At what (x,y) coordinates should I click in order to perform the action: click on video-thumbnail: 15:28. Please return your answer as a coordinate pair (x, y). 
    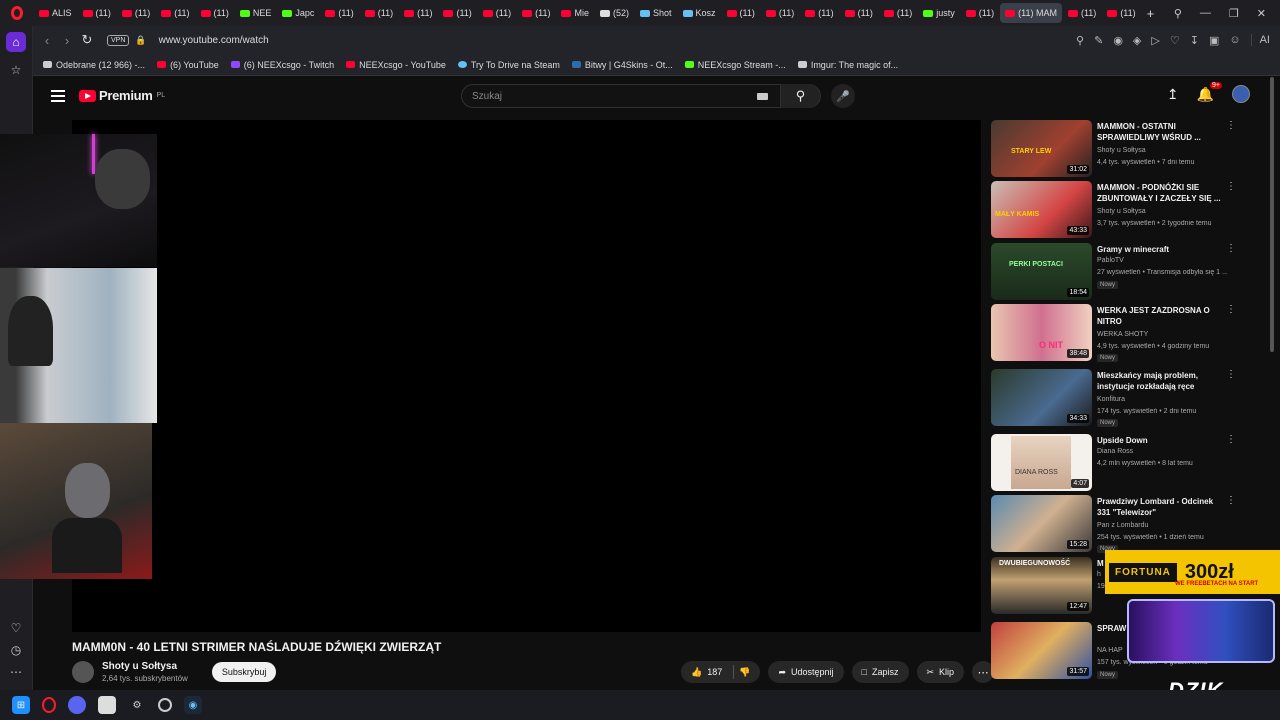
    Looking at the image, I should click on (1041, 523).